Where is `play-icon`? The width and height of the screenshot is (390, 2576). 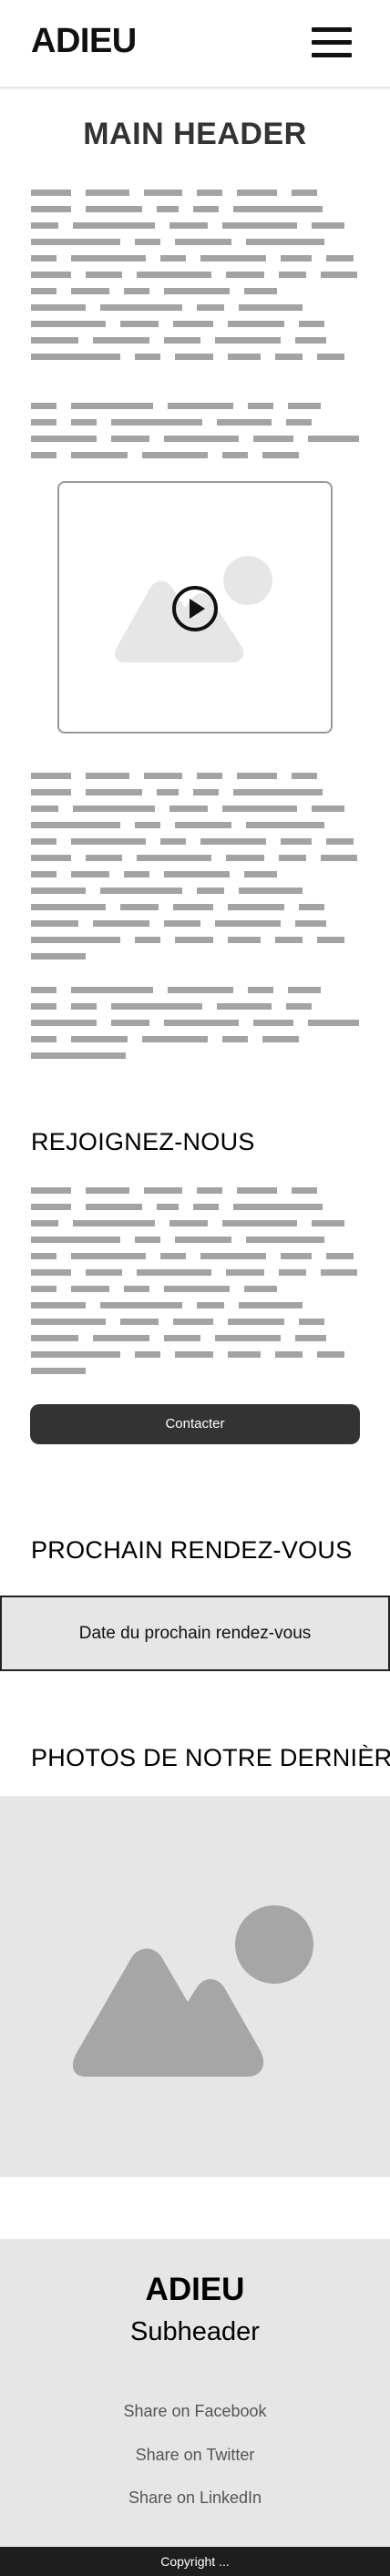 play-icon is located at coordinates (195, 609).